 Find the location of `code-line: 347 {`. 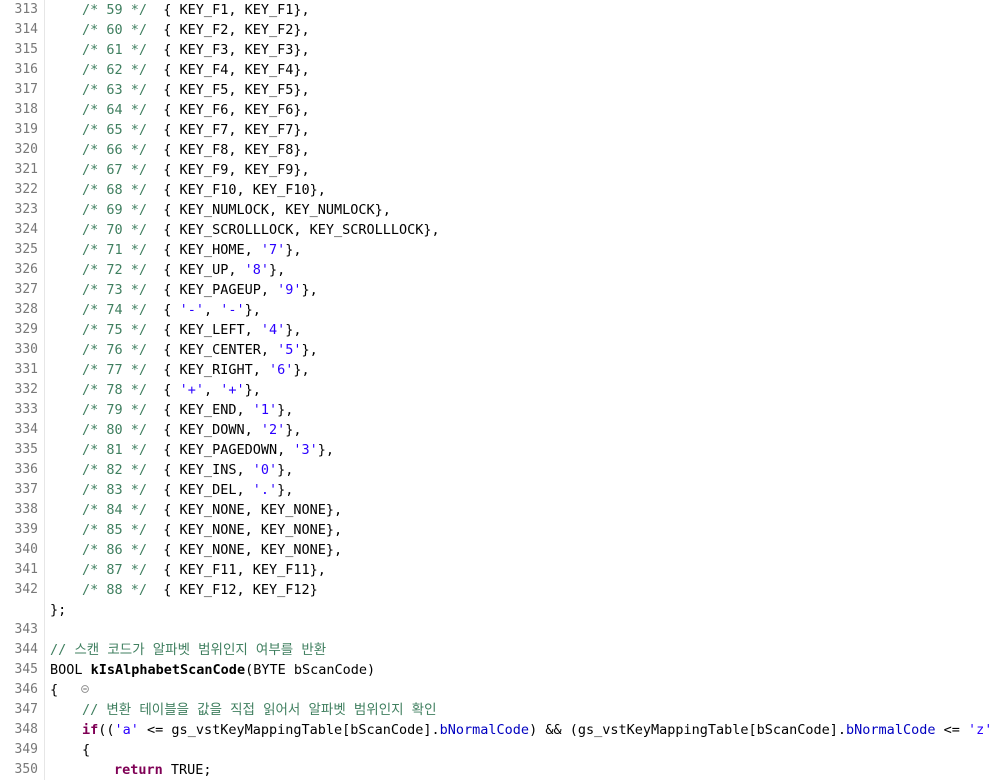

code-line: 347 { is located at coordinates (497, 698).